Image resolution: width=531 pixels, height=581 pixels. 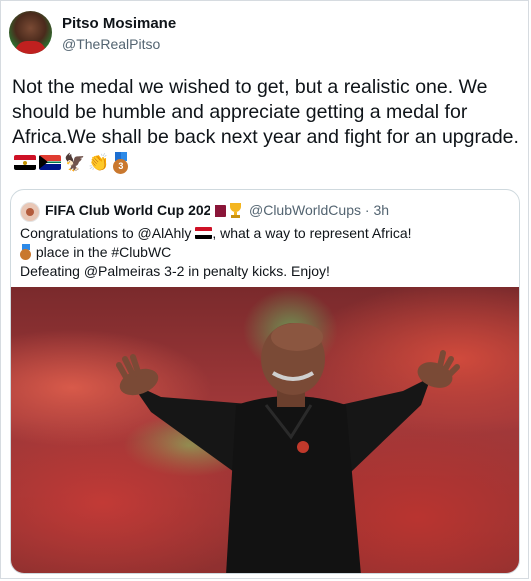 I want to click on quoted-time: · 3h, so click(x=377, y=210).